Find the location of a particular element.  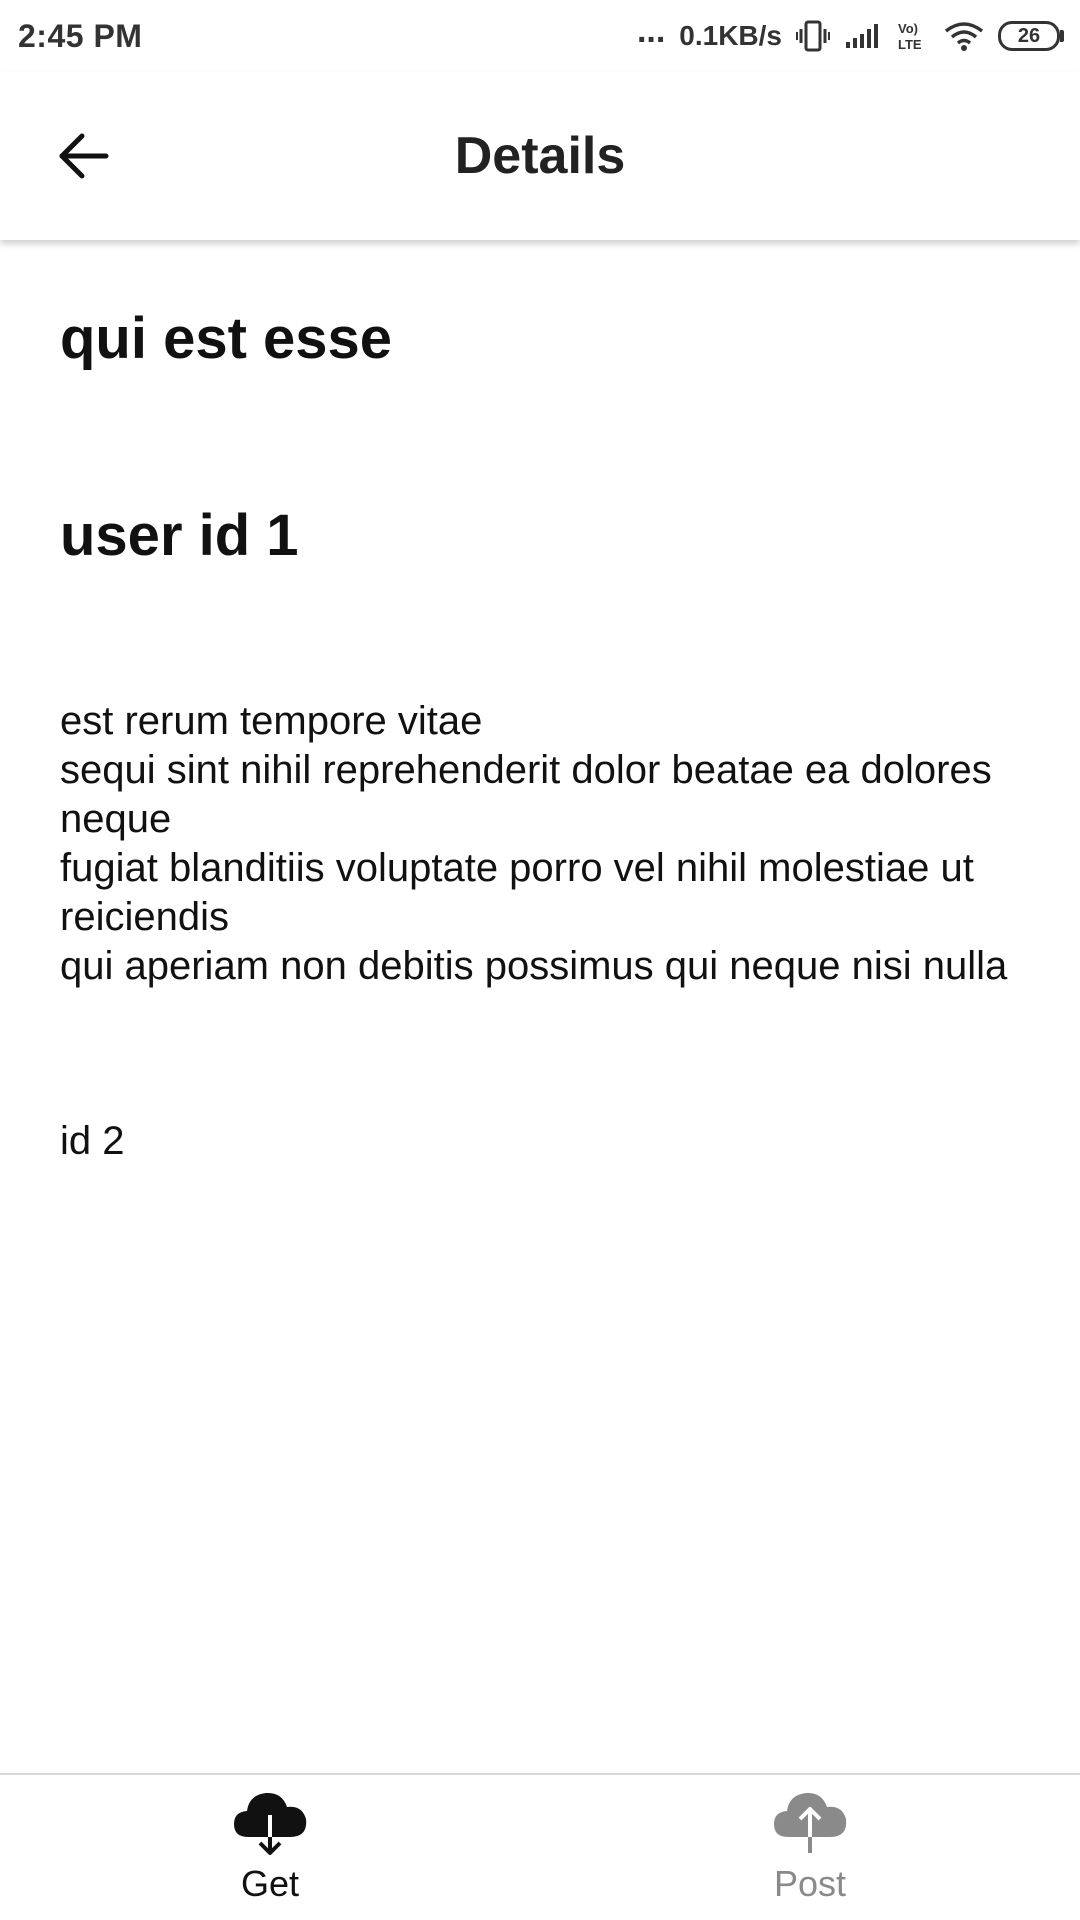

status-time: 2:45 PM is located at coordinates (80, 35).